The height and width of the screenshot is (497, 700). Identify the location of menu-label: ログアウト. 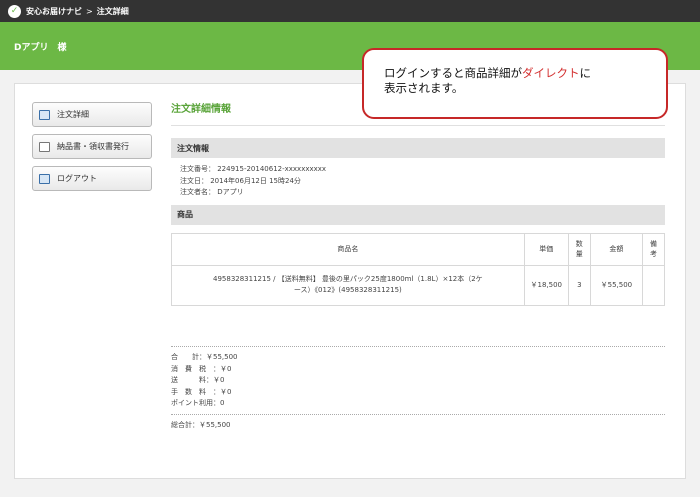
(77, 178).